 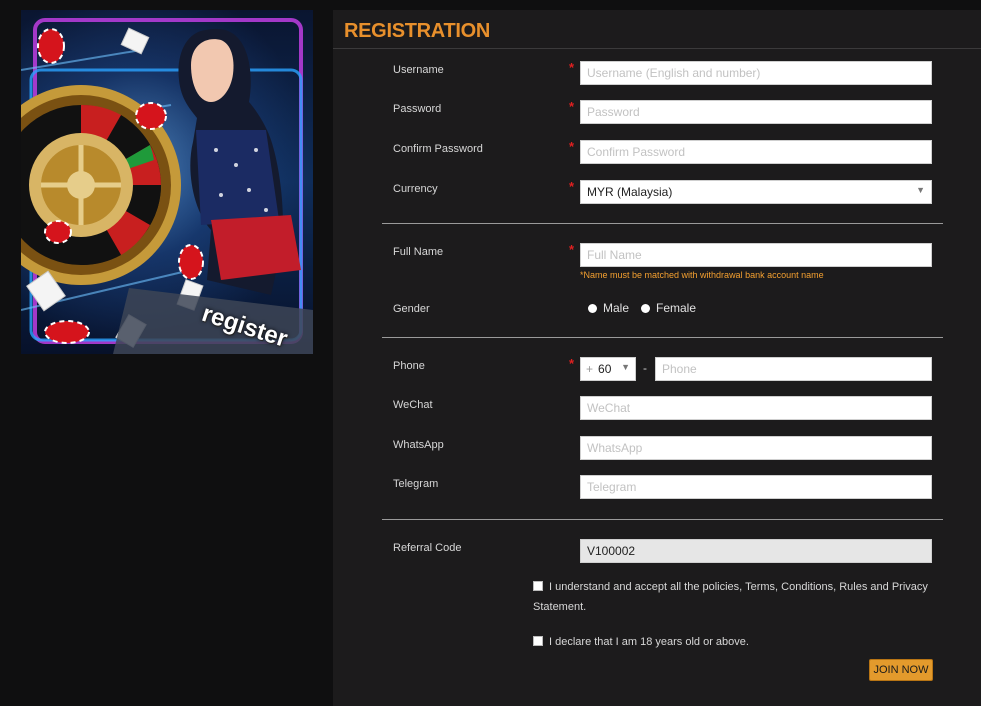 I want to click on full-name-input, so click(x=756, y=255).